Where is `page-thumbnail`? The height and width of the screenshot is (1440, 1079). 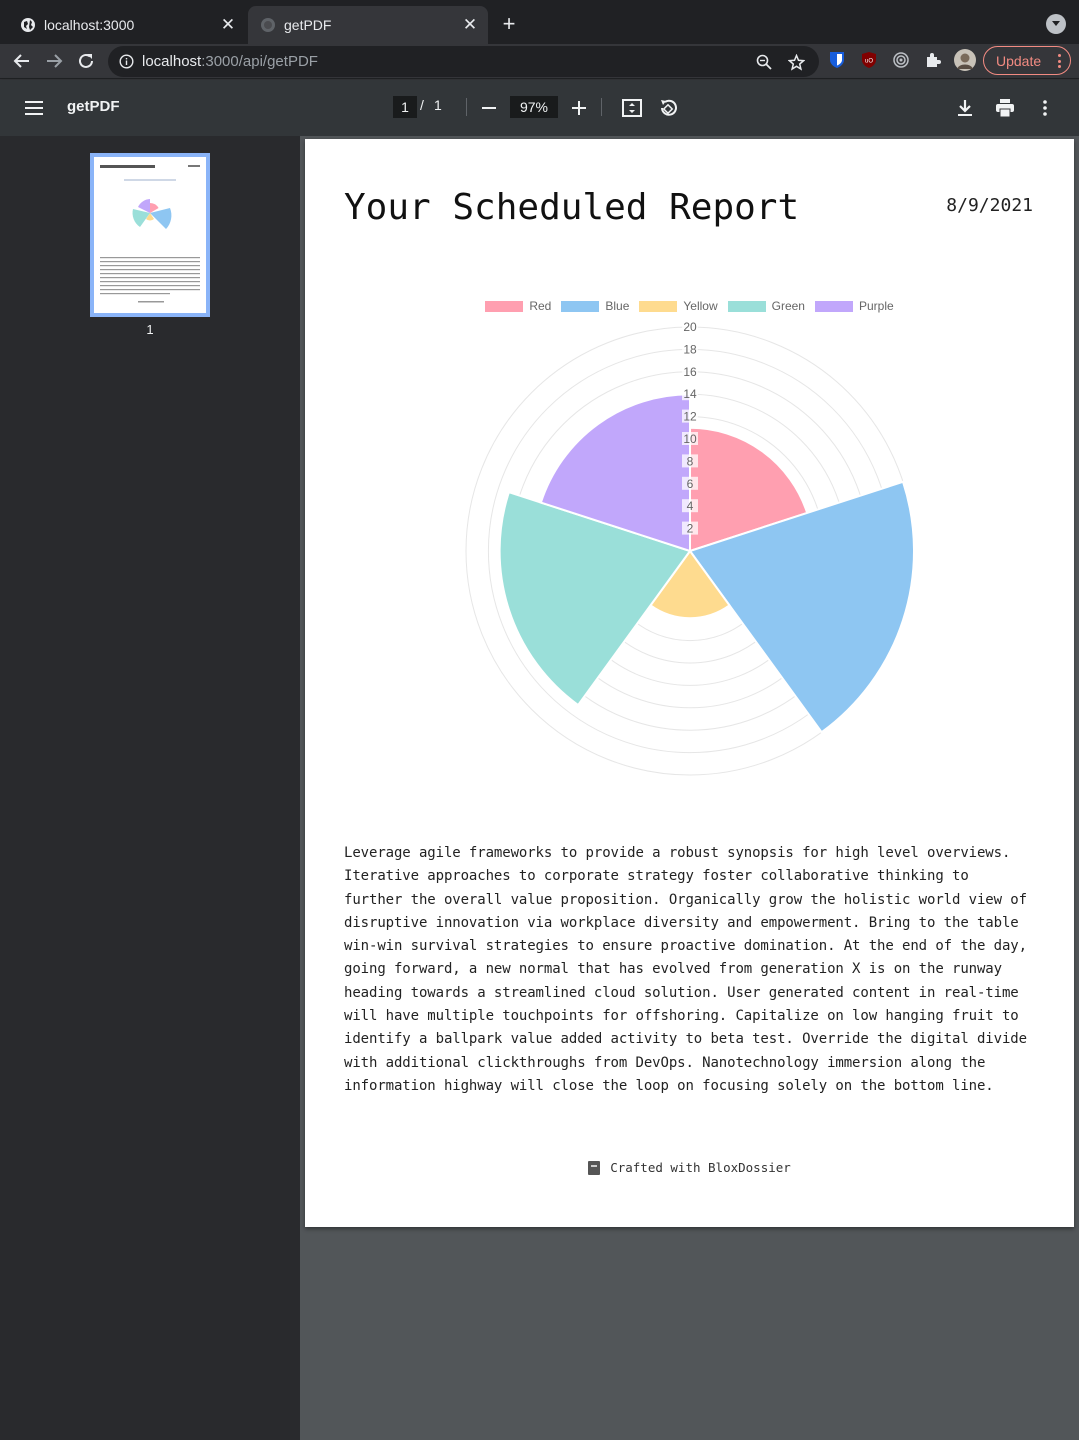
page-thumbnail is located at coordinates (150, 235).